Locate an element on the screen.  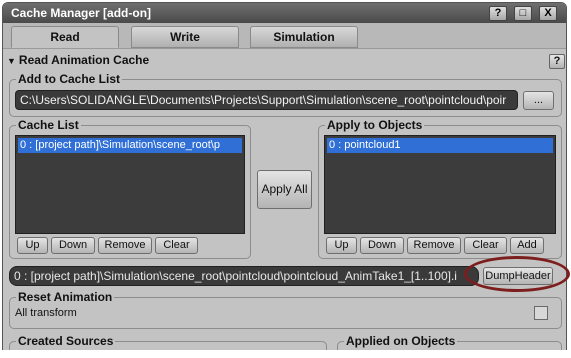
torn-edge is located at coordinates (285, 354).